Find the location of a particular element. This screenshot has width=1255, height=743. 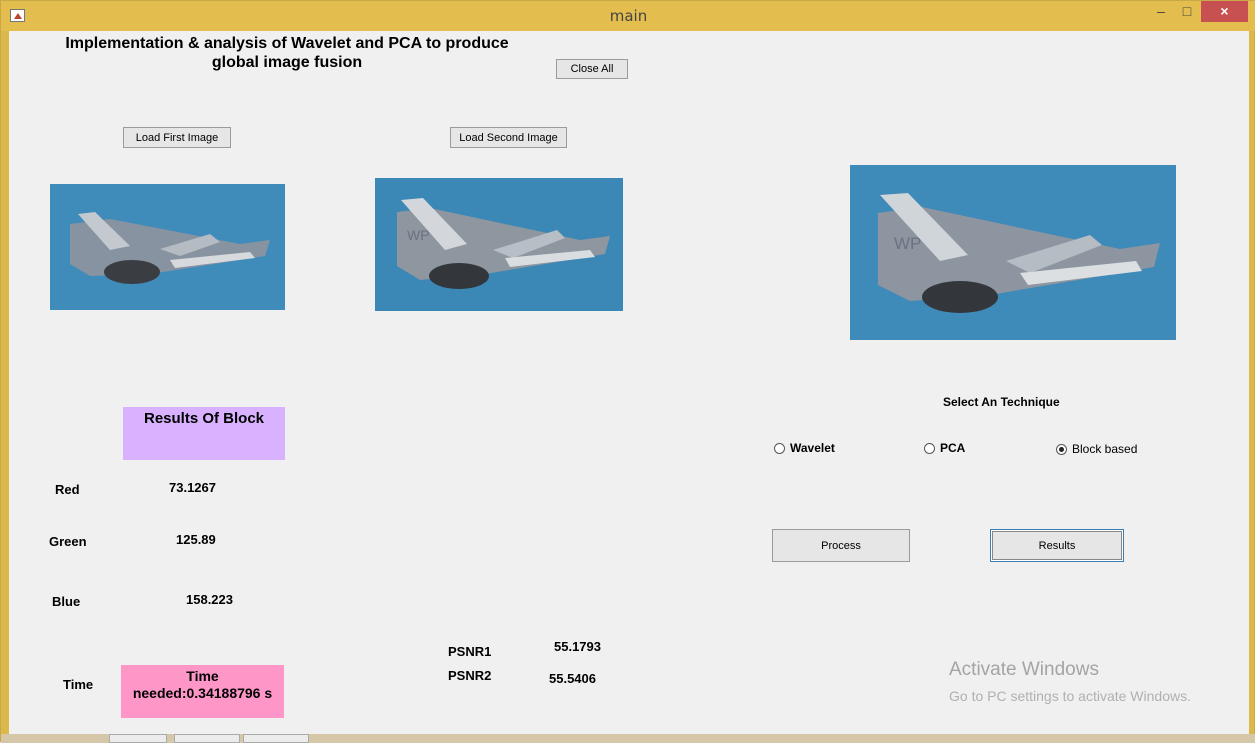

radio-pca-indicator is located at coordinates (929, 448).